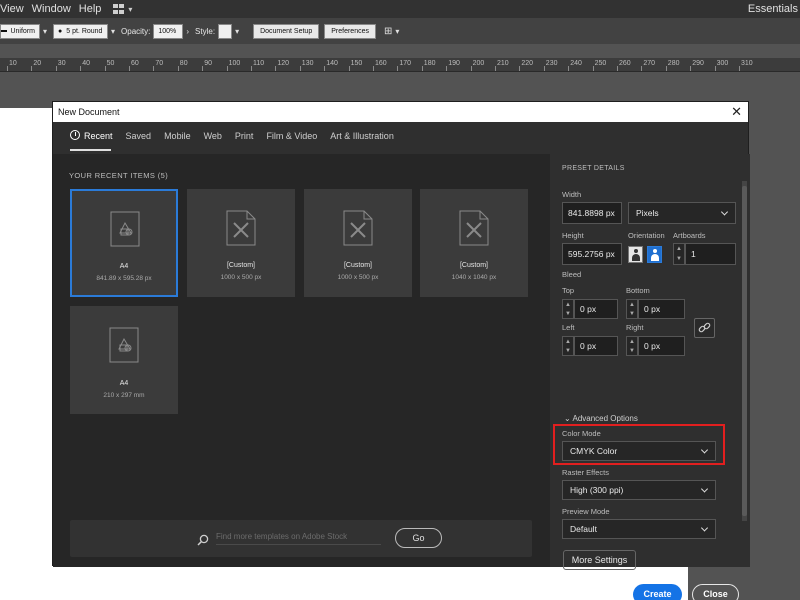  I want to click on recent-item-card: A4 210 x 297 mm, so click(124, 360).